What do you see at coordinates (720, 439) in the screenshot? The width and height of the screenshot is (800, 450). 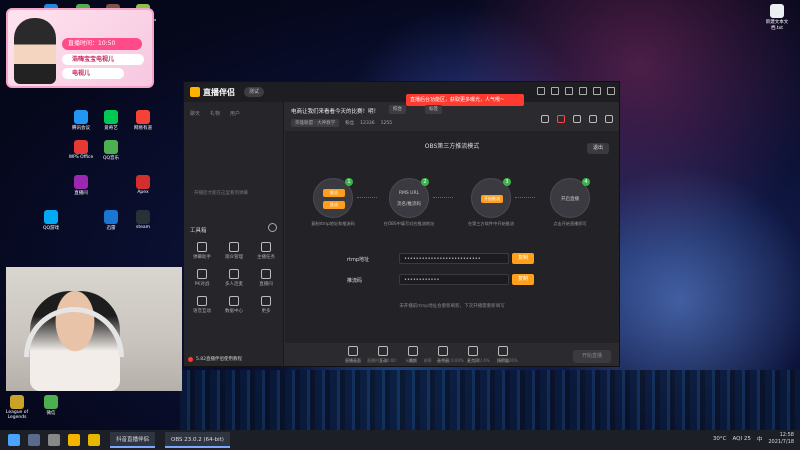 I see `weather-temp: 30°C` at bounding box center [720, 439].